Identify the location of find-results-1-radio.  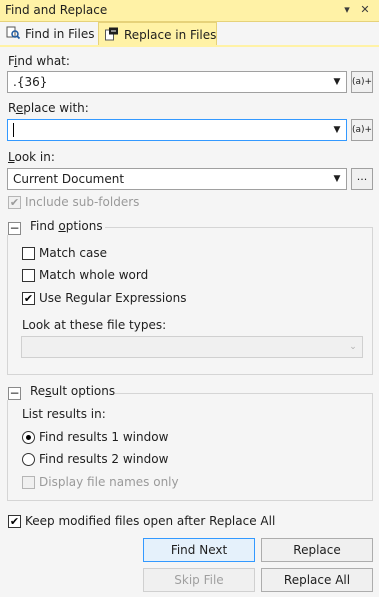
(28, 437).